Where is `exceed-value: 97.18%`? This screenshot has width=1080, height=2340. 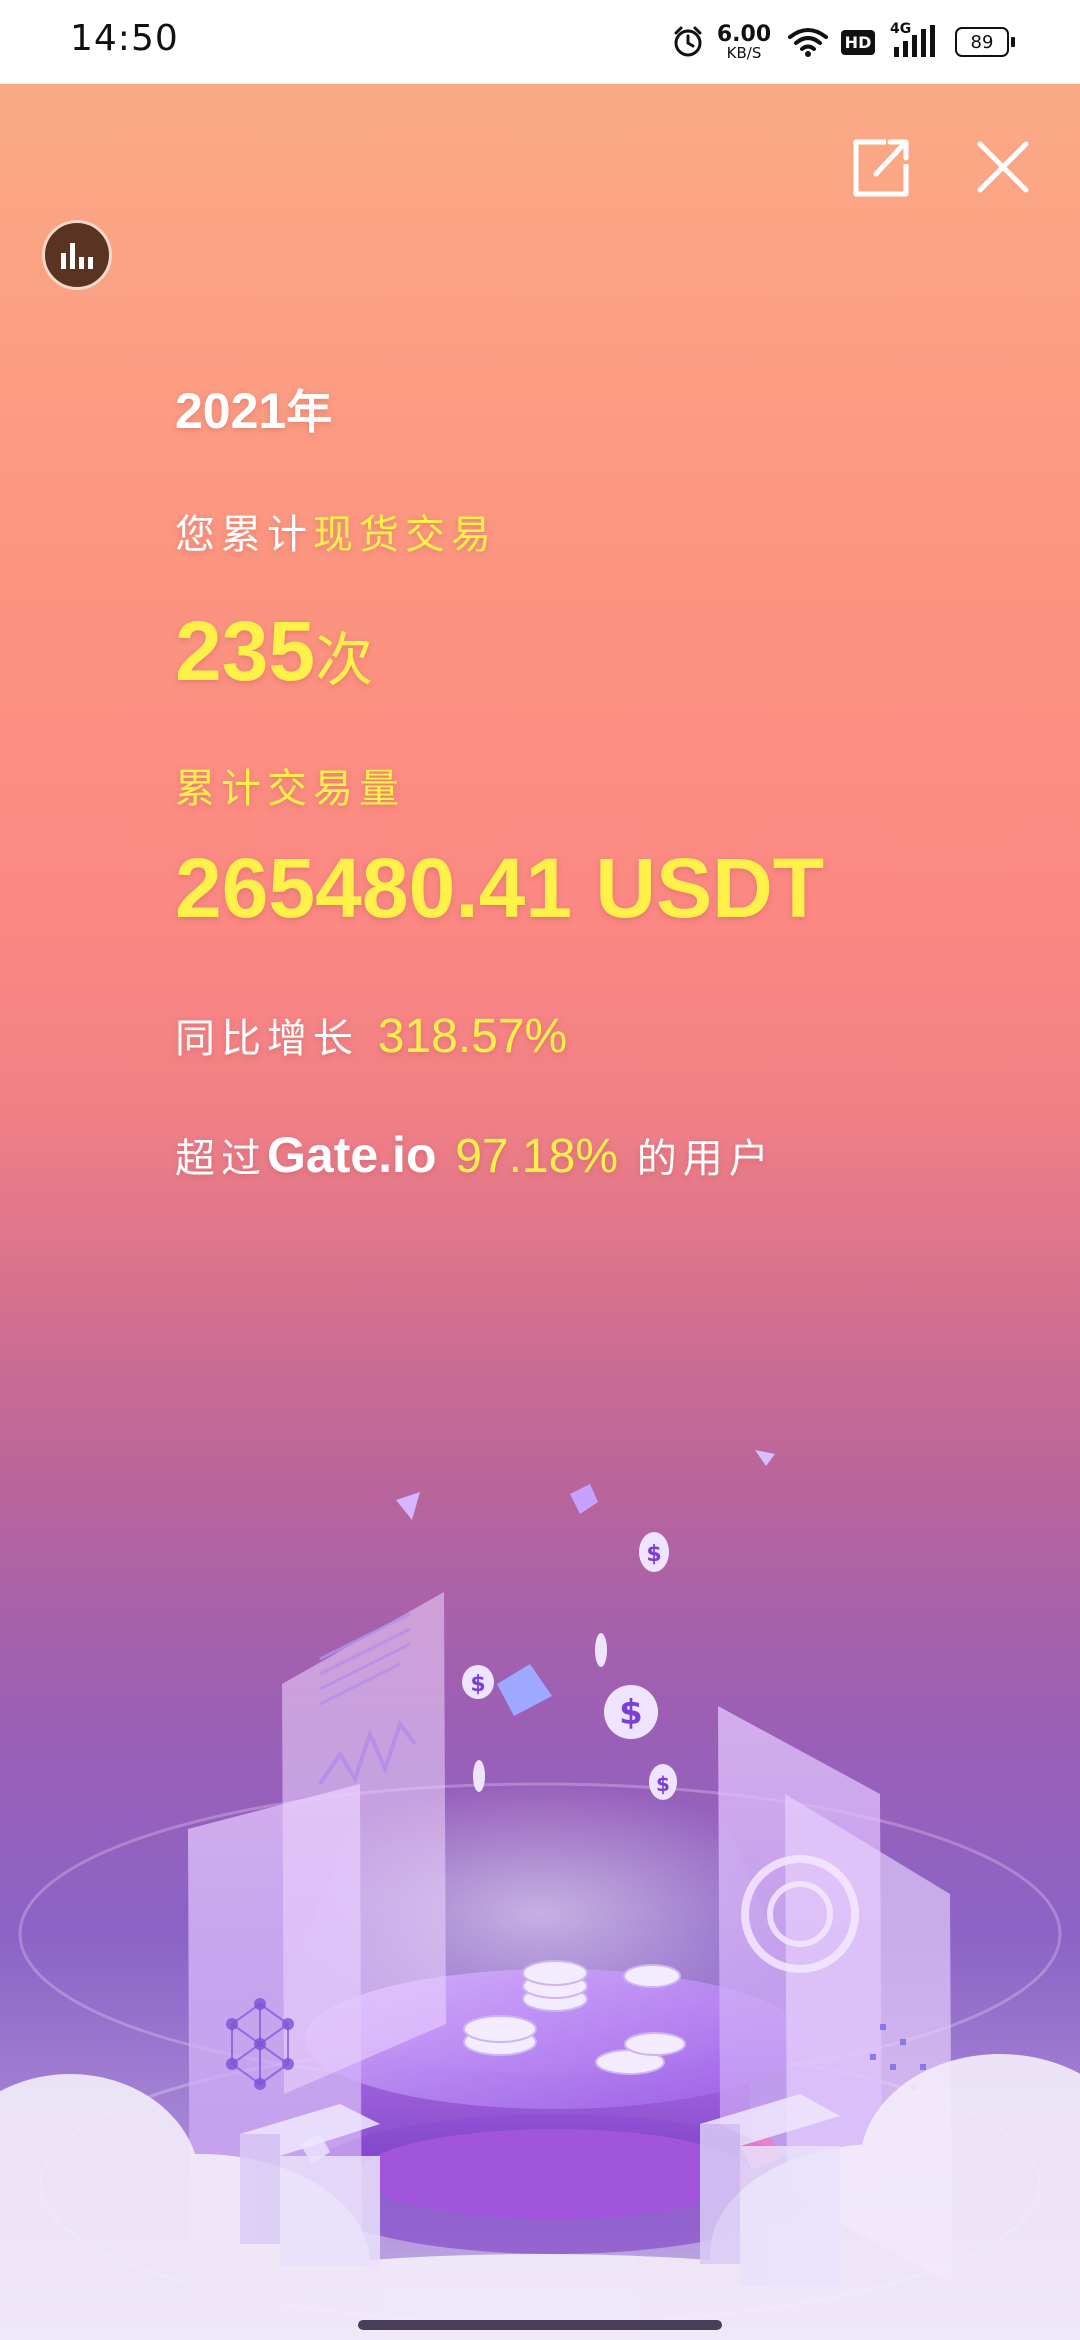
exceed-value: 97.18% is located at coordinates (536, 1156).